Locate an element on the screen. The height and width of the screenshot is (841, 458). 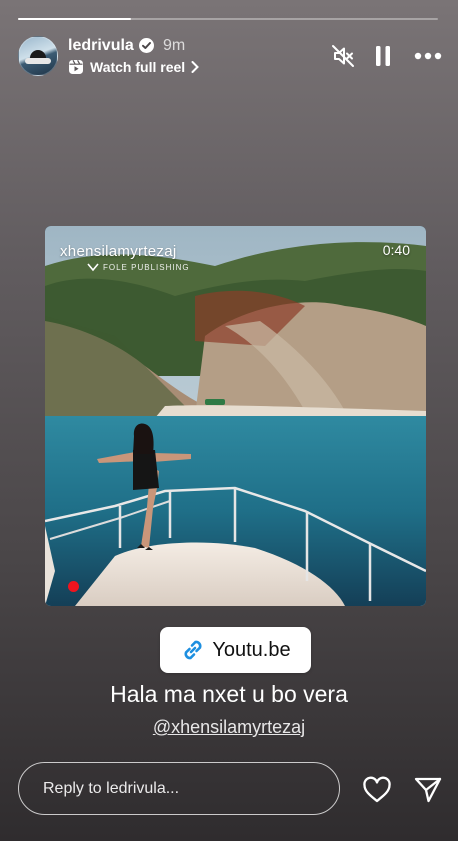
watermark-name: xhensilamyrtezaj is located at coordinates (118, 251).